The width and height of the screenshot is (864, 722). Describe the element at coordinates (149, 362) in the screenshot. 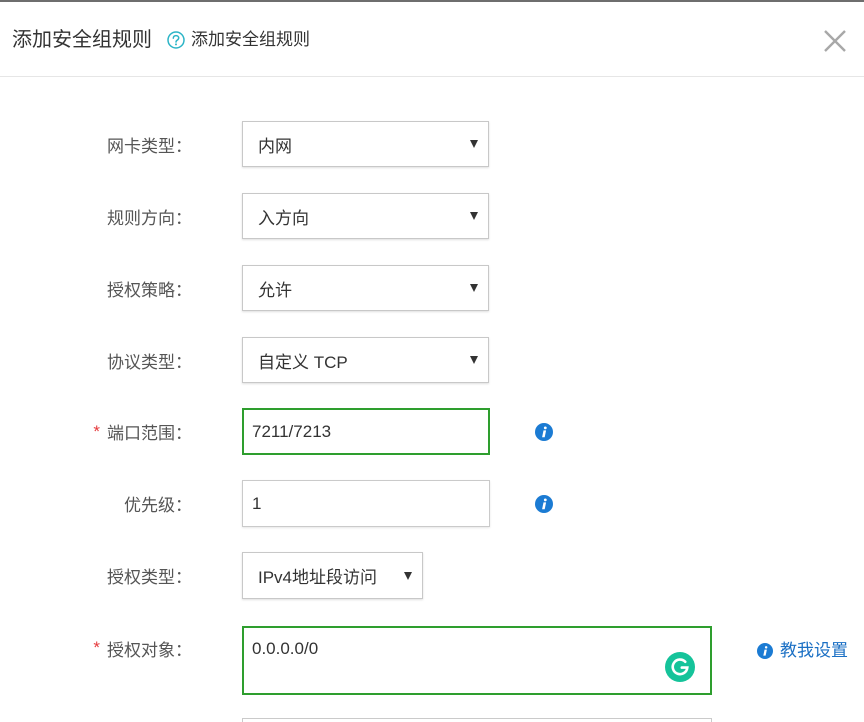

I see `protocol-label: 协议类型：` at that location.